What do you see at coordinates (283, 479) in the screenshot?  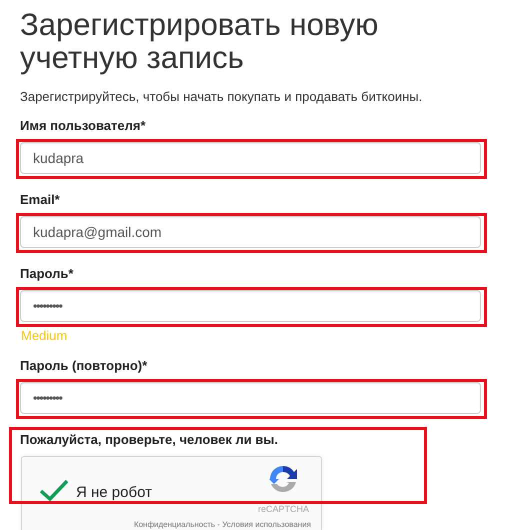 I see `recaptcha-icon` at bounding box center [283, 479].